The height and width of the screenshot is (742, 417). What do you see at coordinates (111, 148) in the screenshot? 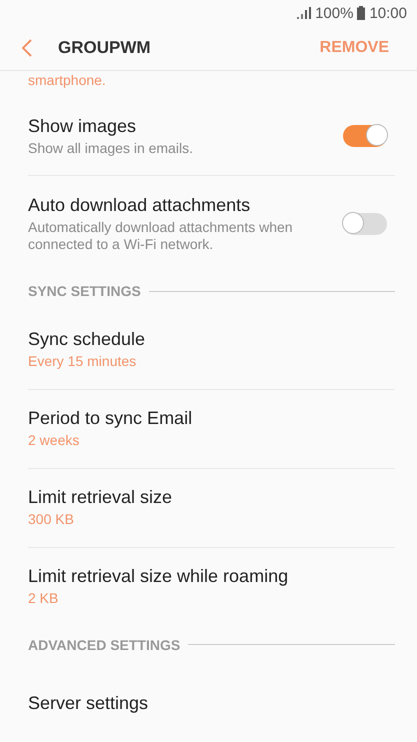
I see `setting-description: Show all images in emails.` at bounding box center [111, 148].